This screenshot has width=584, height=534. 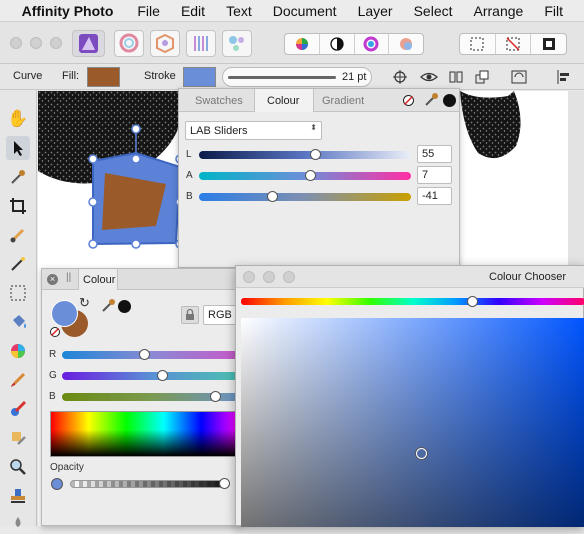 I want to click on photo-persona-button, so click(x=88, y=43).